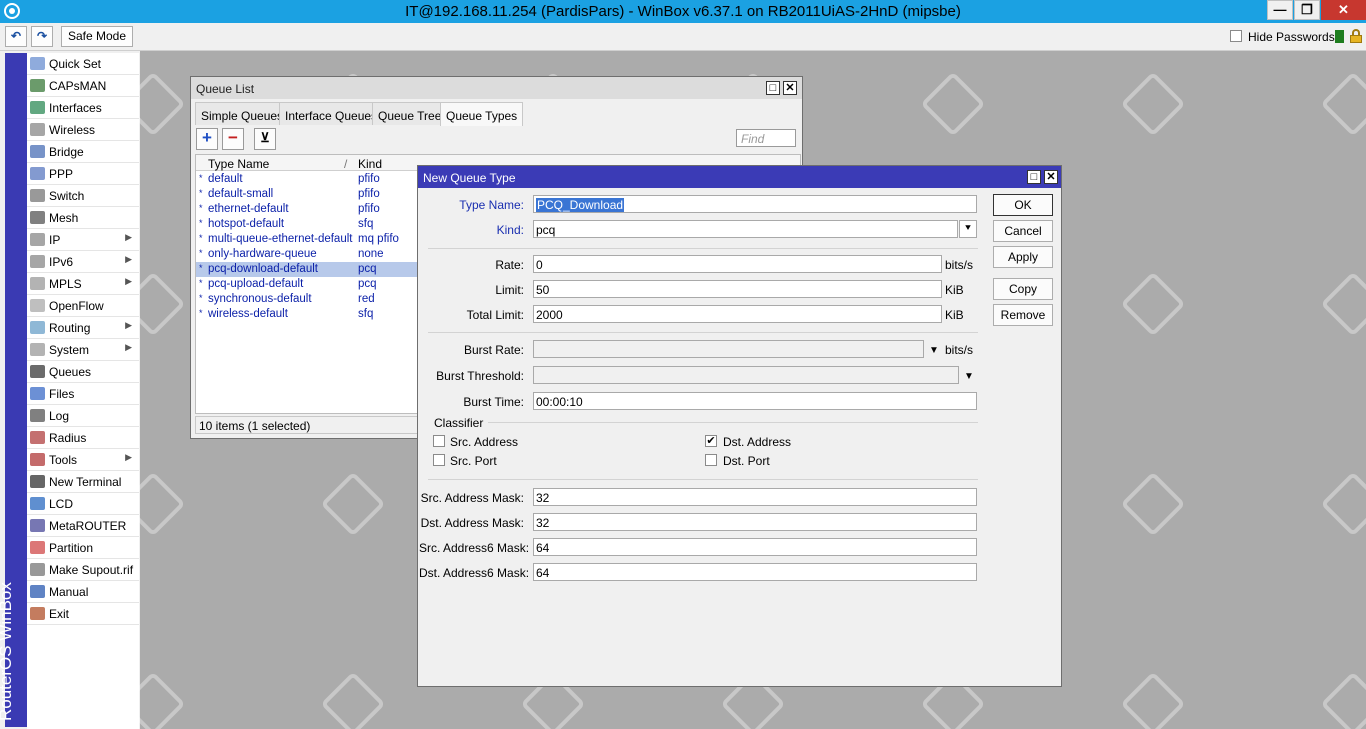  I want to click on remove-button: Remove, so click(1023, 315).